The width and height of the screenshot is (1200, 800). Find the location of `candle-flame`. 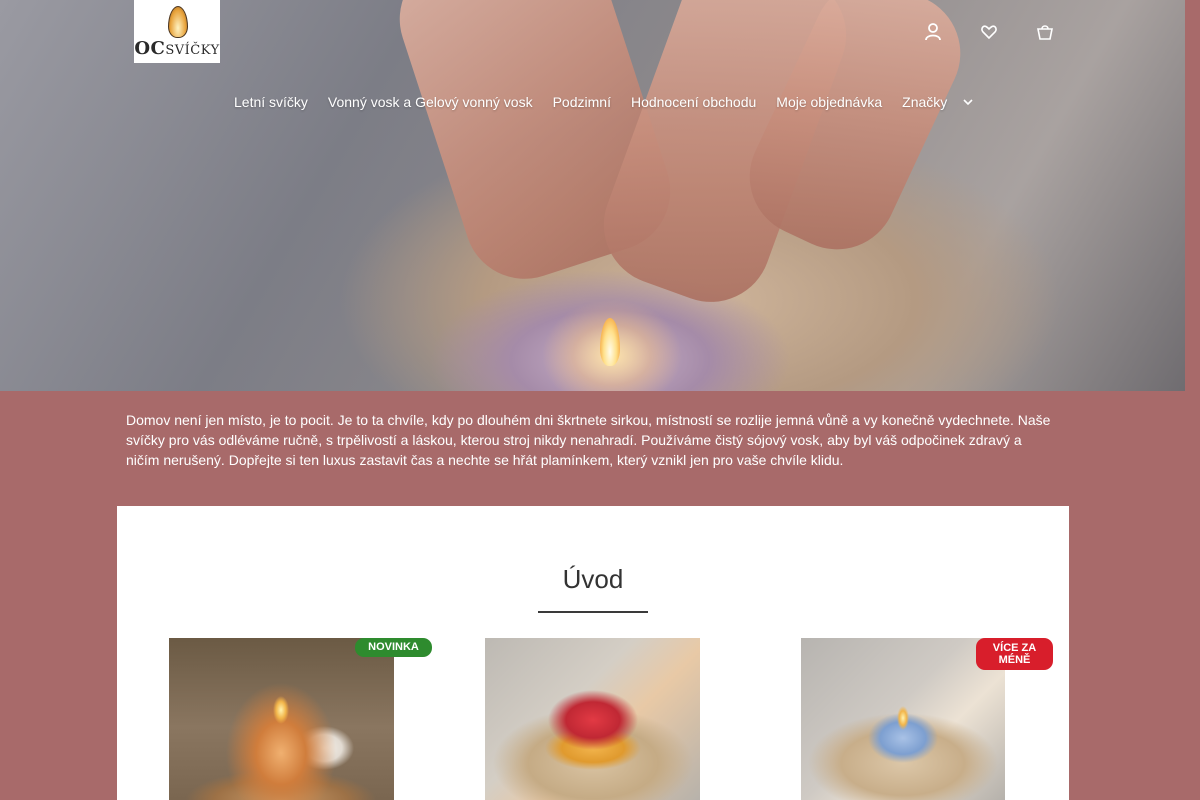

candle-flame is located at coordinates (610, 342).